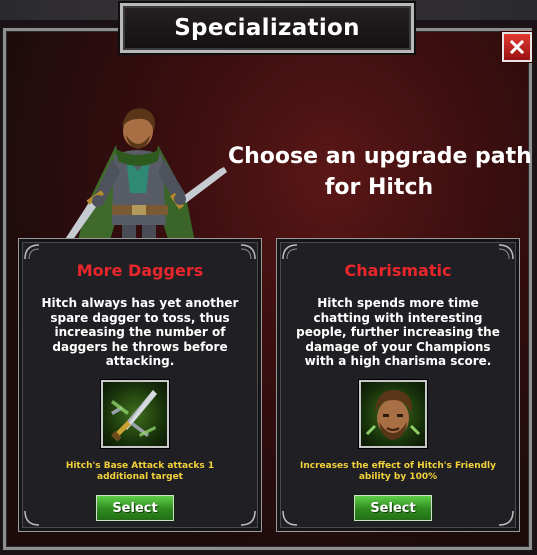 The height and width of the screenshot is (555, 537). I want to click on heading-line-2: for Hitch, so click(379, 187).